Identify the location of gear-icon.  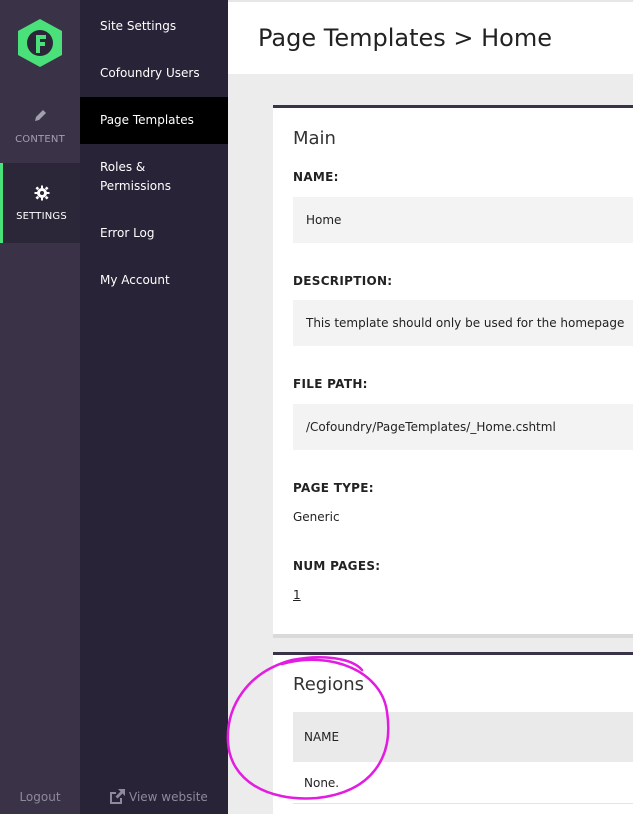
(41, 195).